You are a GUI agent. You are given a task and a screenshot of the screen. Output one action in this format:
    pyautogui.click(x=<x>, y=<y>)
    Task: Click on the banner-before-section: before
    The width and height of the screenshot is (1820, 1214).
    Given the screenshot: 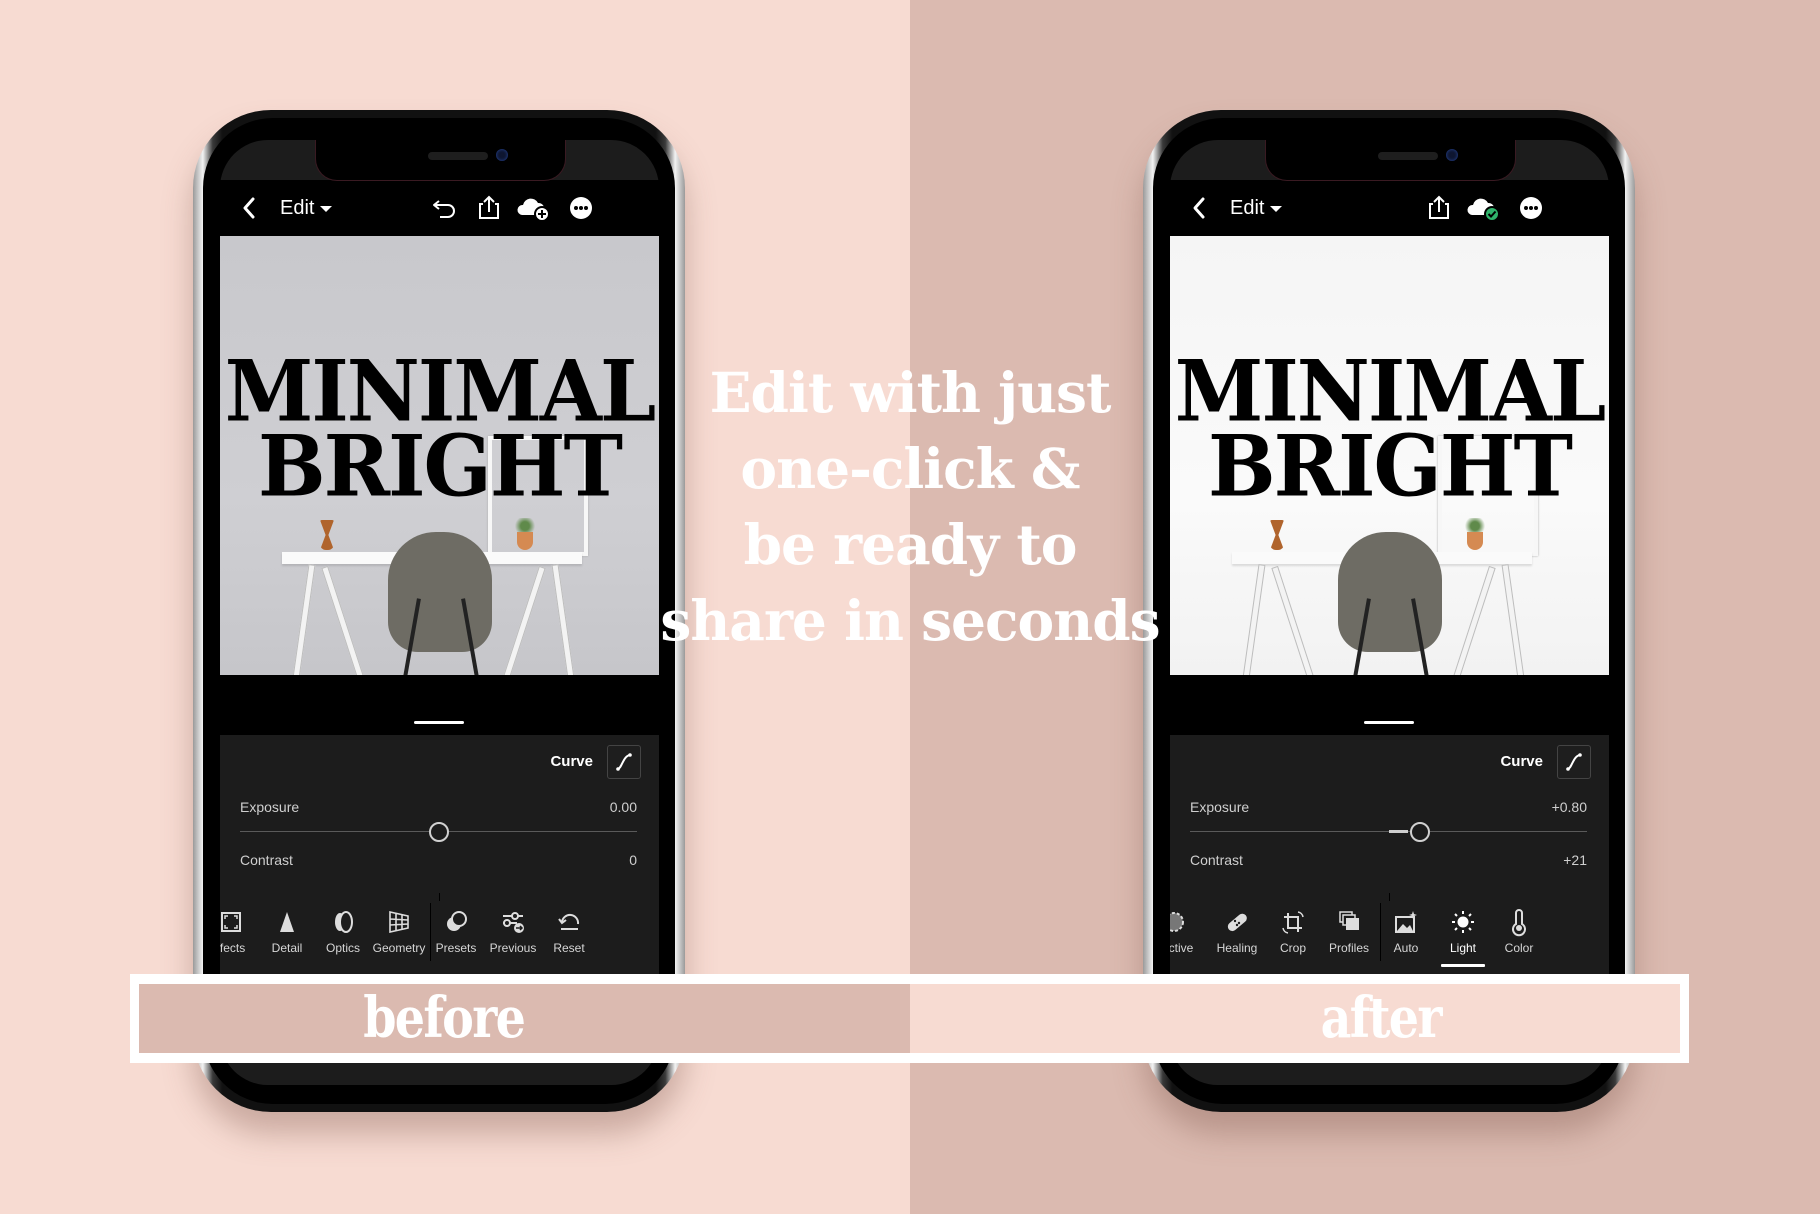 What is the action you would take?
    pyautogui.click(x=524, y=1018)
    